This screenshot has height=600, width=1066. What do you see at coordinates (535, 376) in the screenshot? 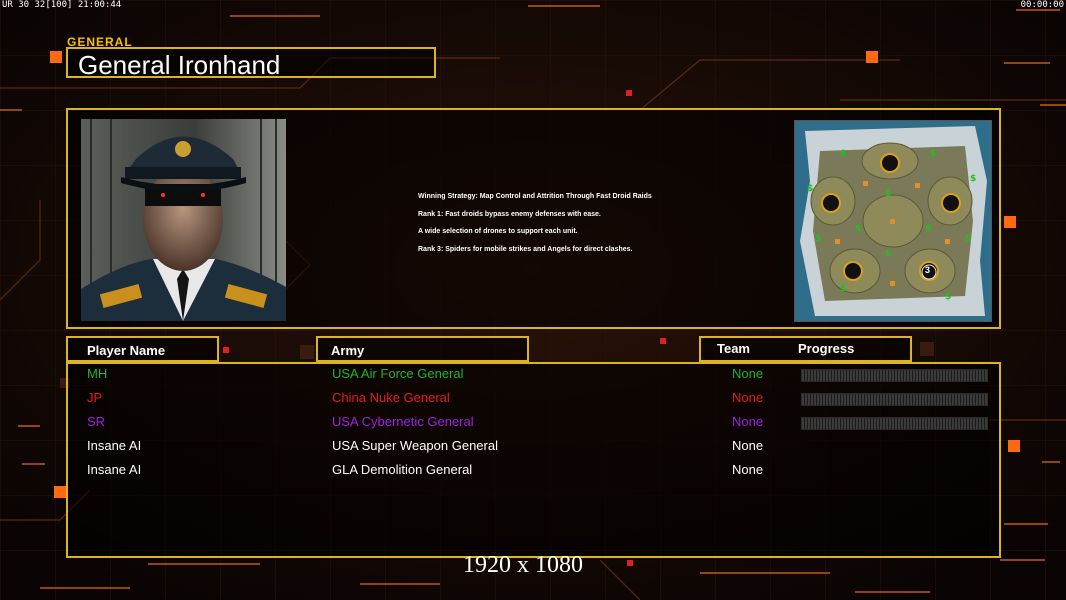
I see `player-row: MH USA Air Force General None` at bounding box center [535, 376].